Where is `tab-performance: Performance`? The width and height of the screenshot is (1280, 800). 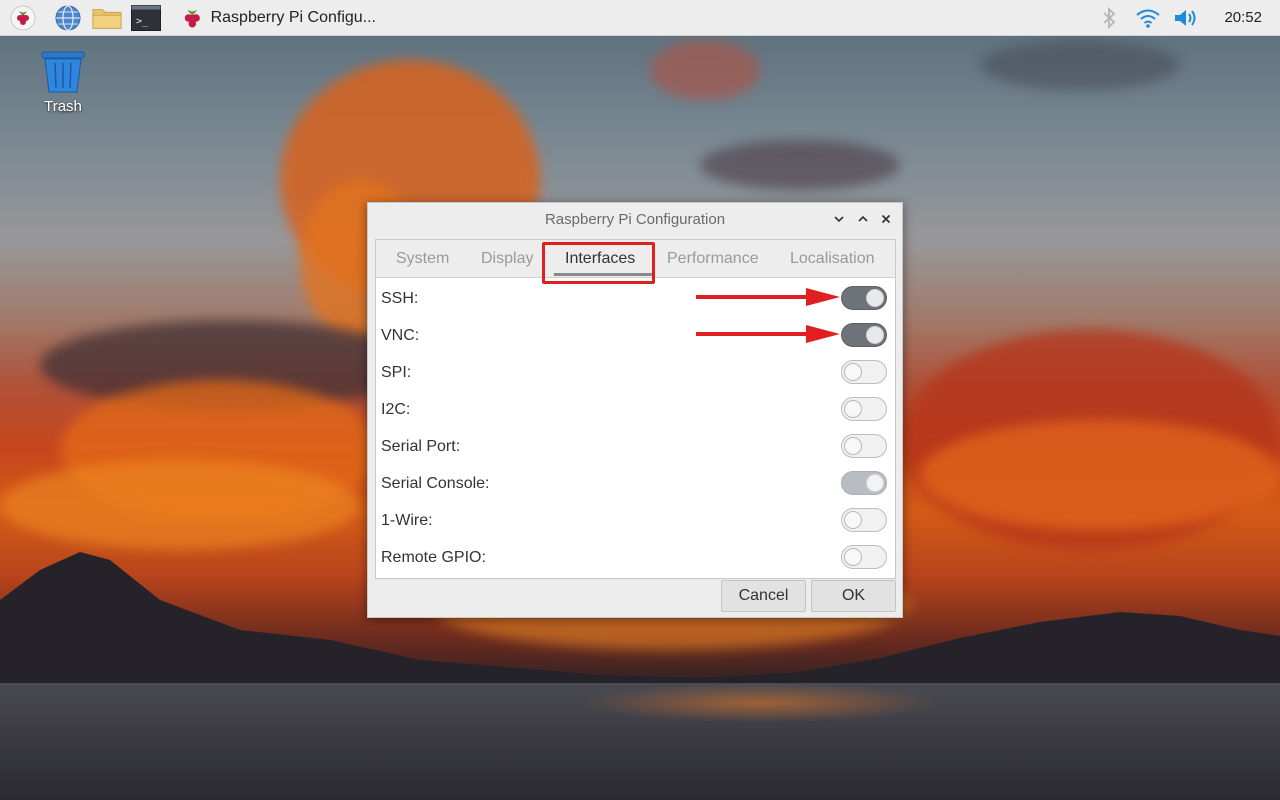
tab-performance: Performance is located at coordinates (713, 259).